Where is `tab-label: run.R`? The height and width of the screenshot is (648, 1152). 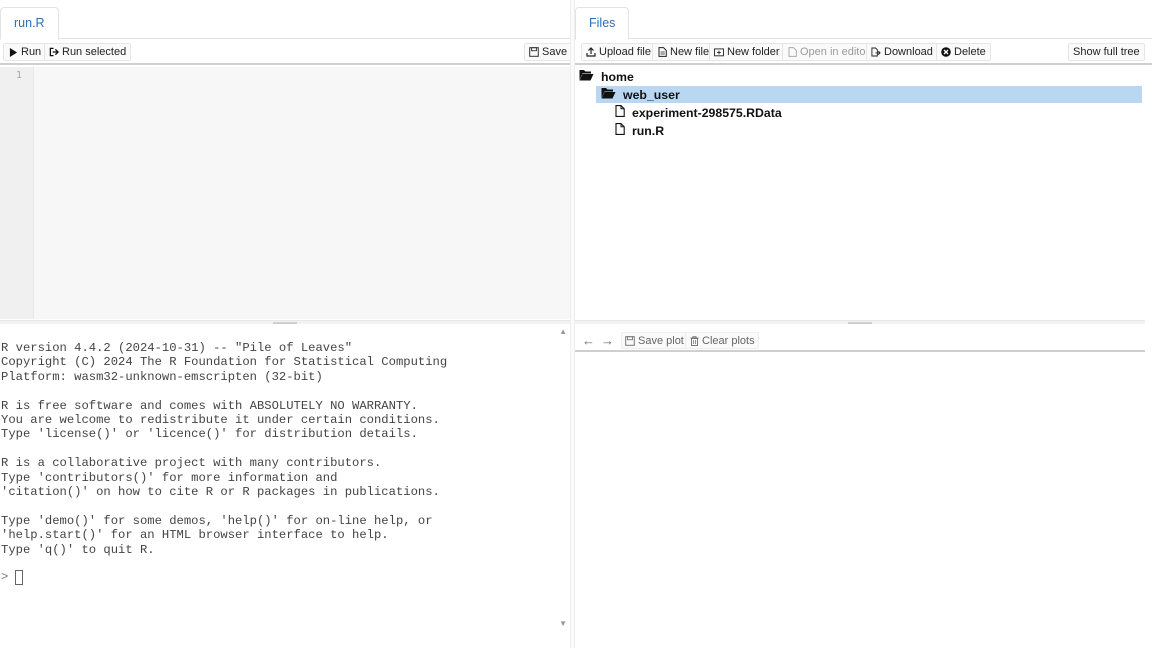 tab-label: run.R is located at coordinates (29, 23).